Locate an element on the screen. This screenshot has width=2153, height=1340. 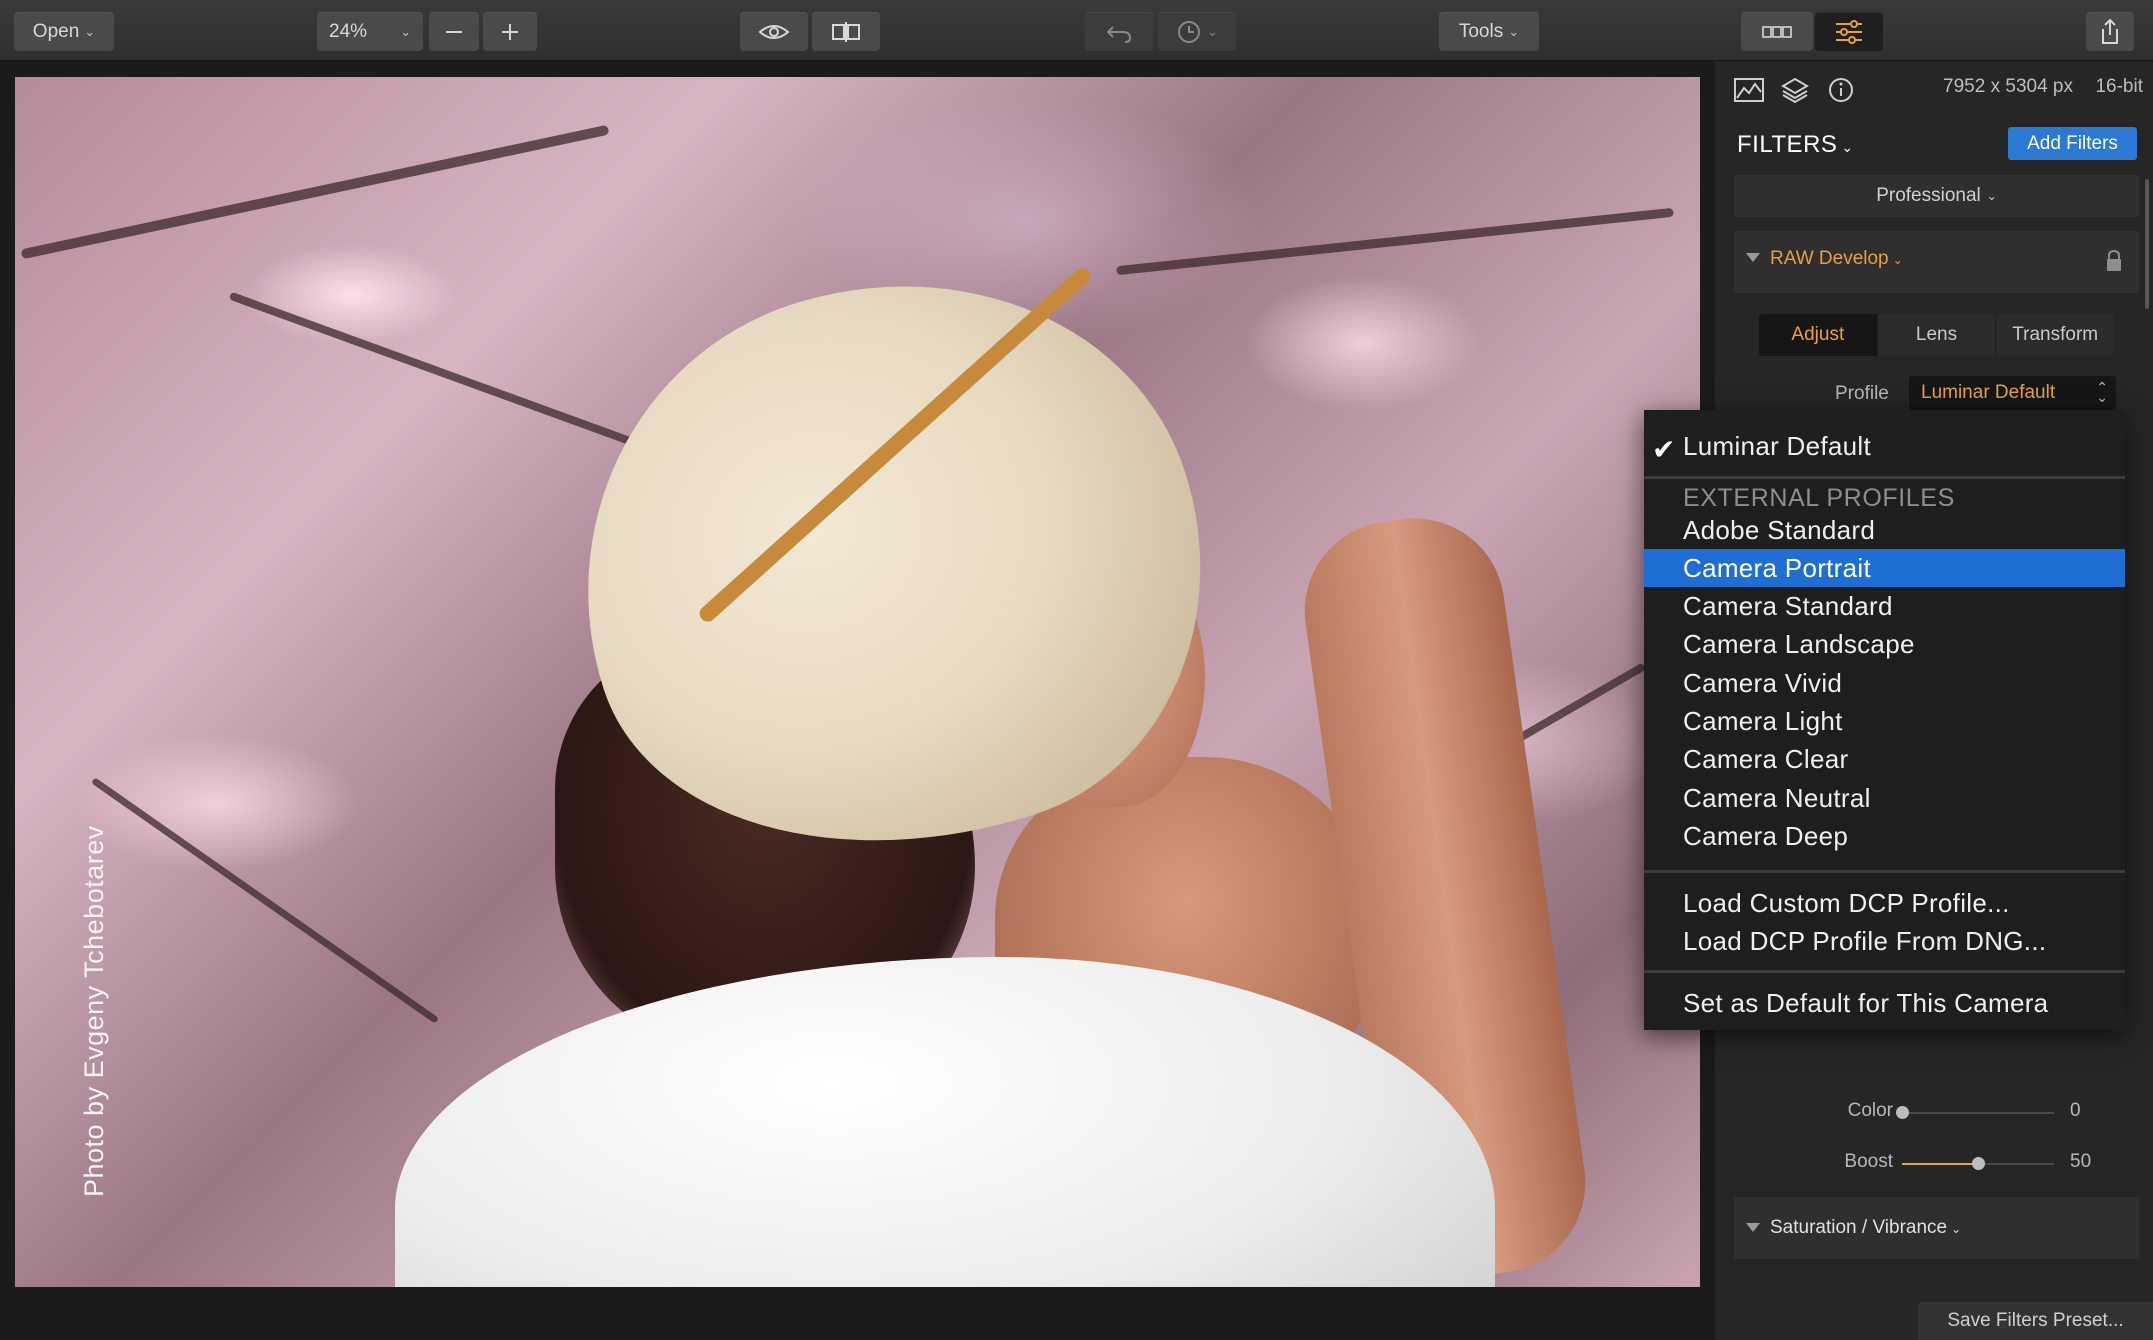
info-tab is located at coordinates (1841, 90).